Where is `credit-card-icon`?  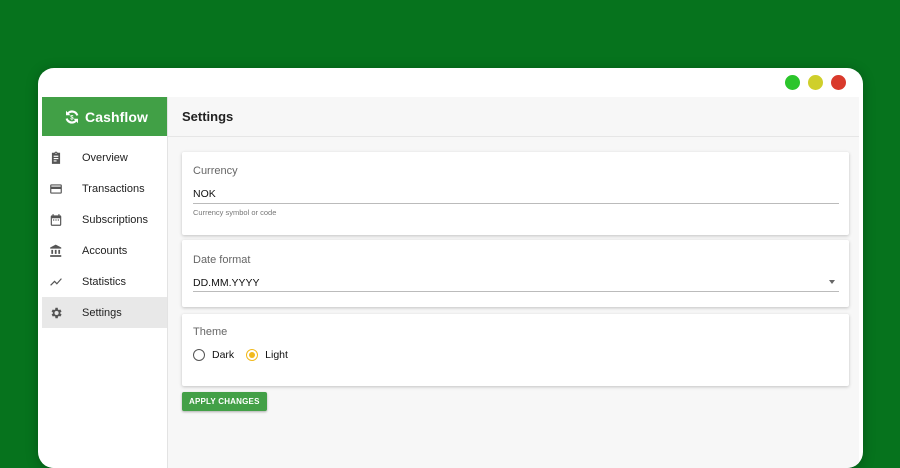 credit-card-icon is located at coordinates (56, 189).